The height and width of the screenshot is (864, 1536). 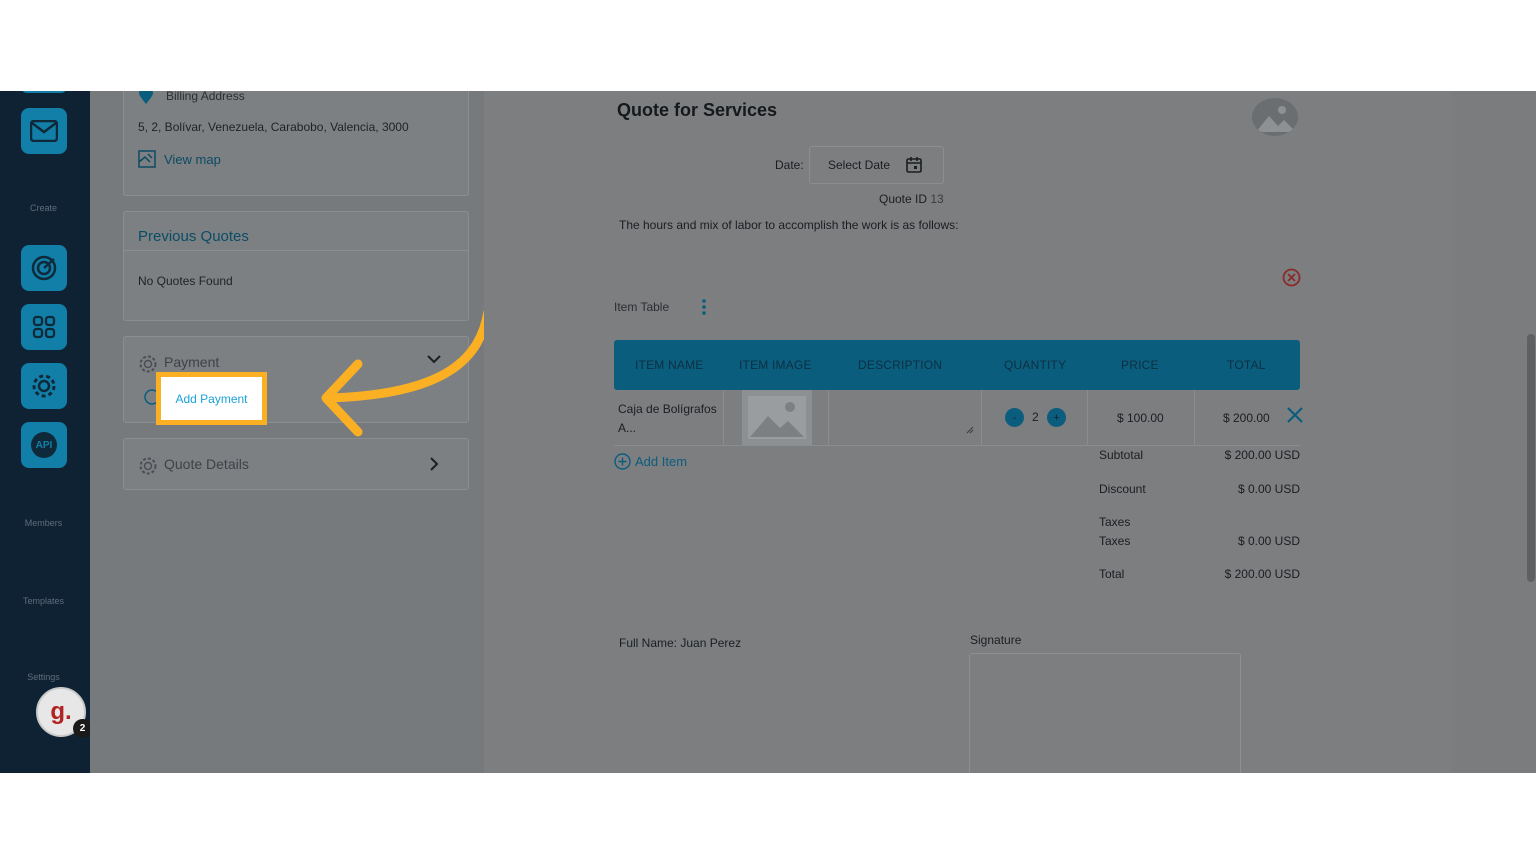 What do you see at coordinates (697, 110) in the screenshot?
I see `page-title: Quote for Services` at bounding box center [697, 110].